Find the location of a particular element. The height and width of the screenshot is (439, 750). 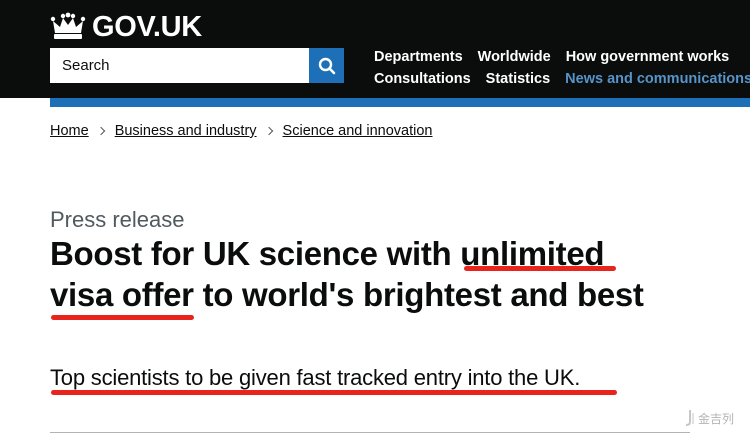

logo-text: GOV.UK is located at coordinates (147, 26).